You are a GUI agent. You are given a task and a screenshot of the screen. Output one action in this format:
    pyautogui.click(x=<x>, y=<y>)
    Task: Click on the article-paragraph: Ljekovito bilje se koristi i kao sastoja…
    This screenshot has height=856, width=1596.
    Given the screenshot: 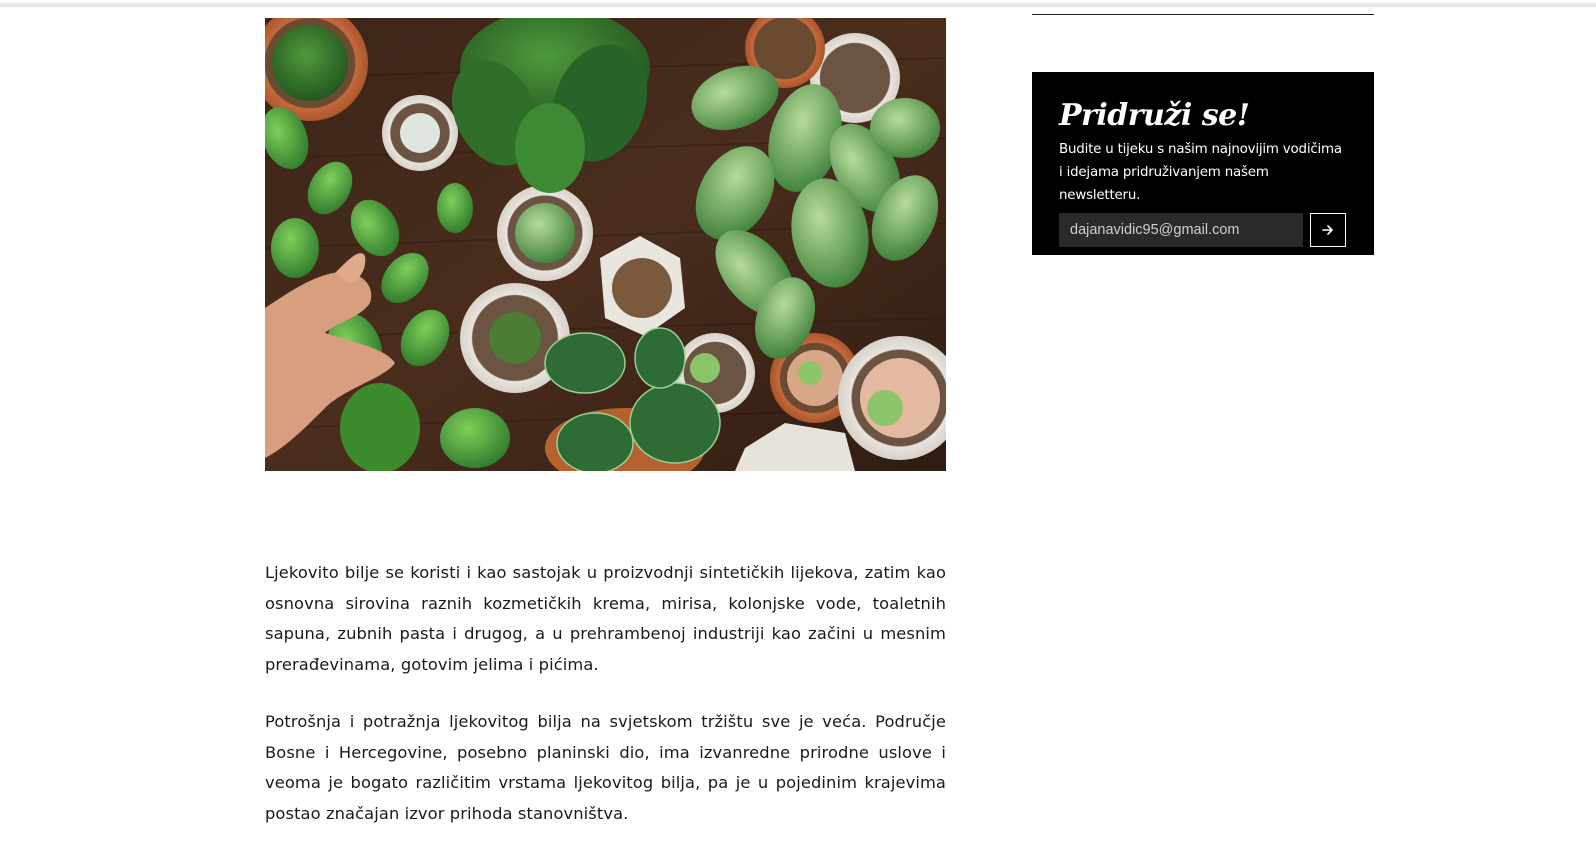 What is the action you would take?
    pyautogui.click(x=605, y=618)
    